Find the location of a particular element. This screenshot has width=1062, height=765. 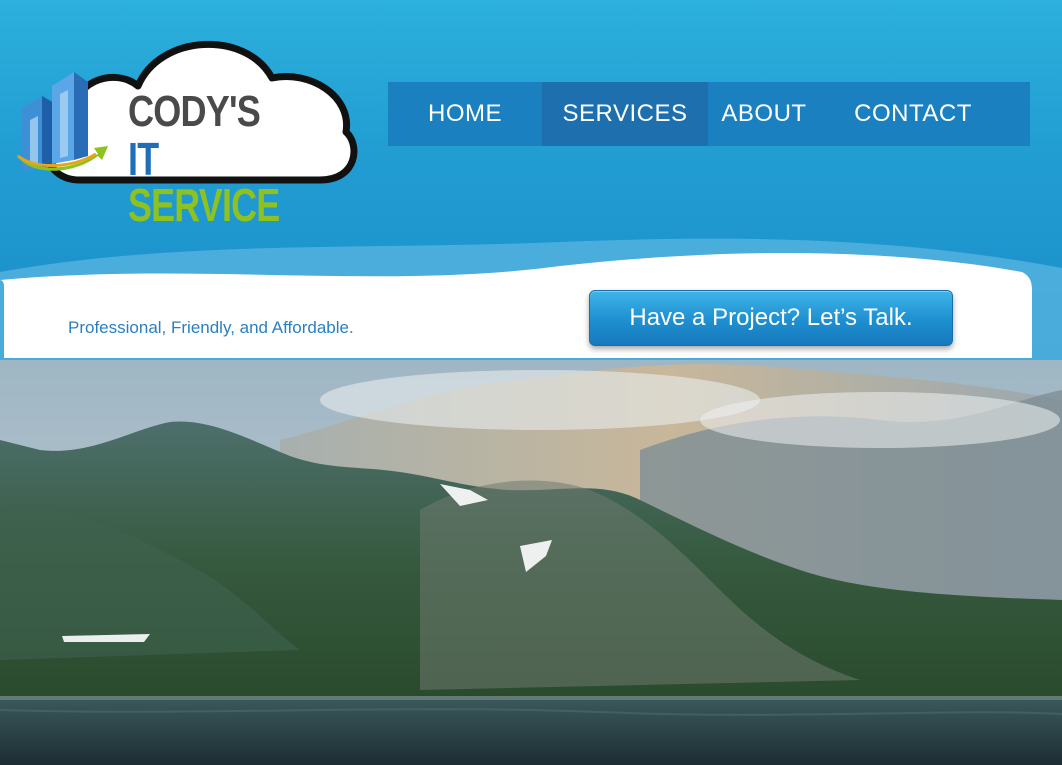

logo-text-service: SERVICE is located at coordinates (204, 205).